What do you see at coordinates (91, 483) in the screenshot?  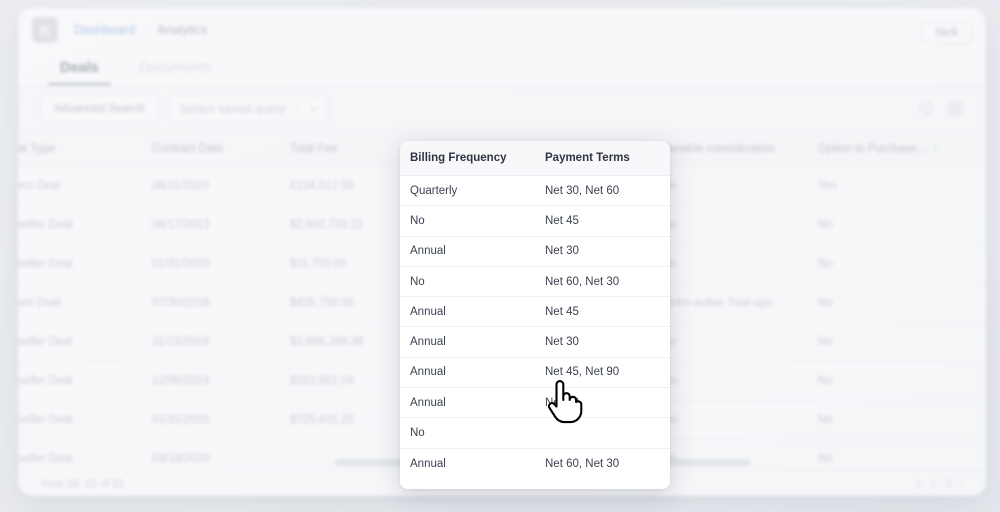 I see `range-value: 21` at bounding box center [91, 483].